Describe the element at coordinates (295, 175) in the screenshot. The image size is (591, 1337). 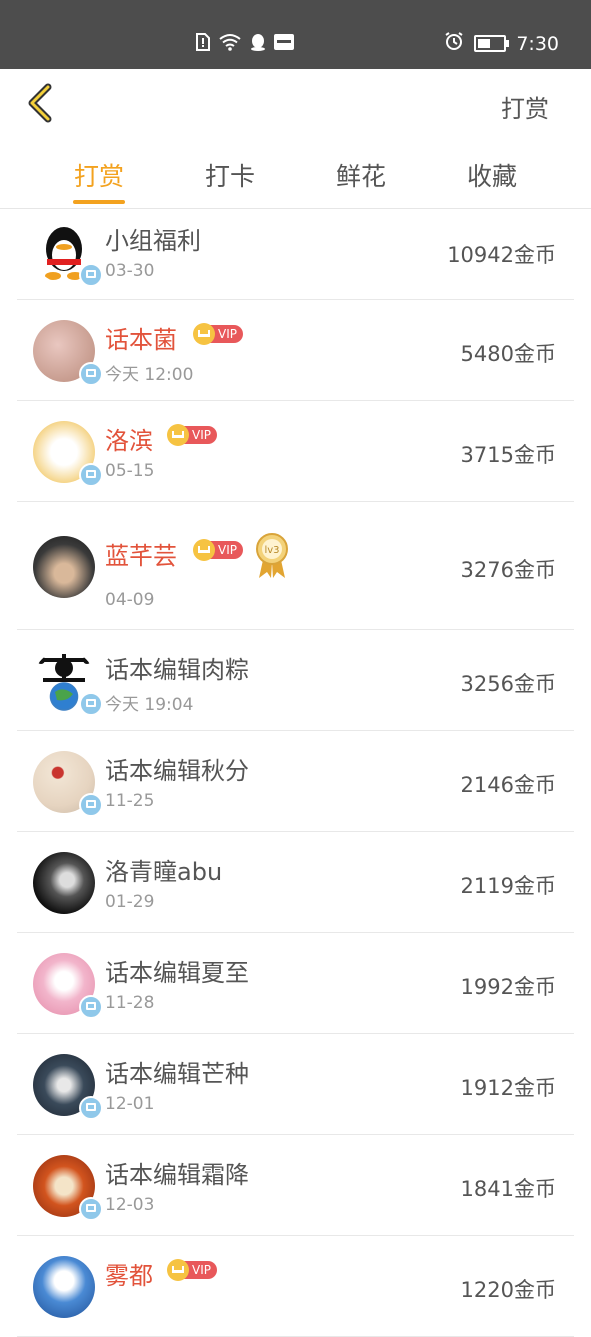
I see `tab-bar: 打赏 打卡 鲜花 收藏` at that location.